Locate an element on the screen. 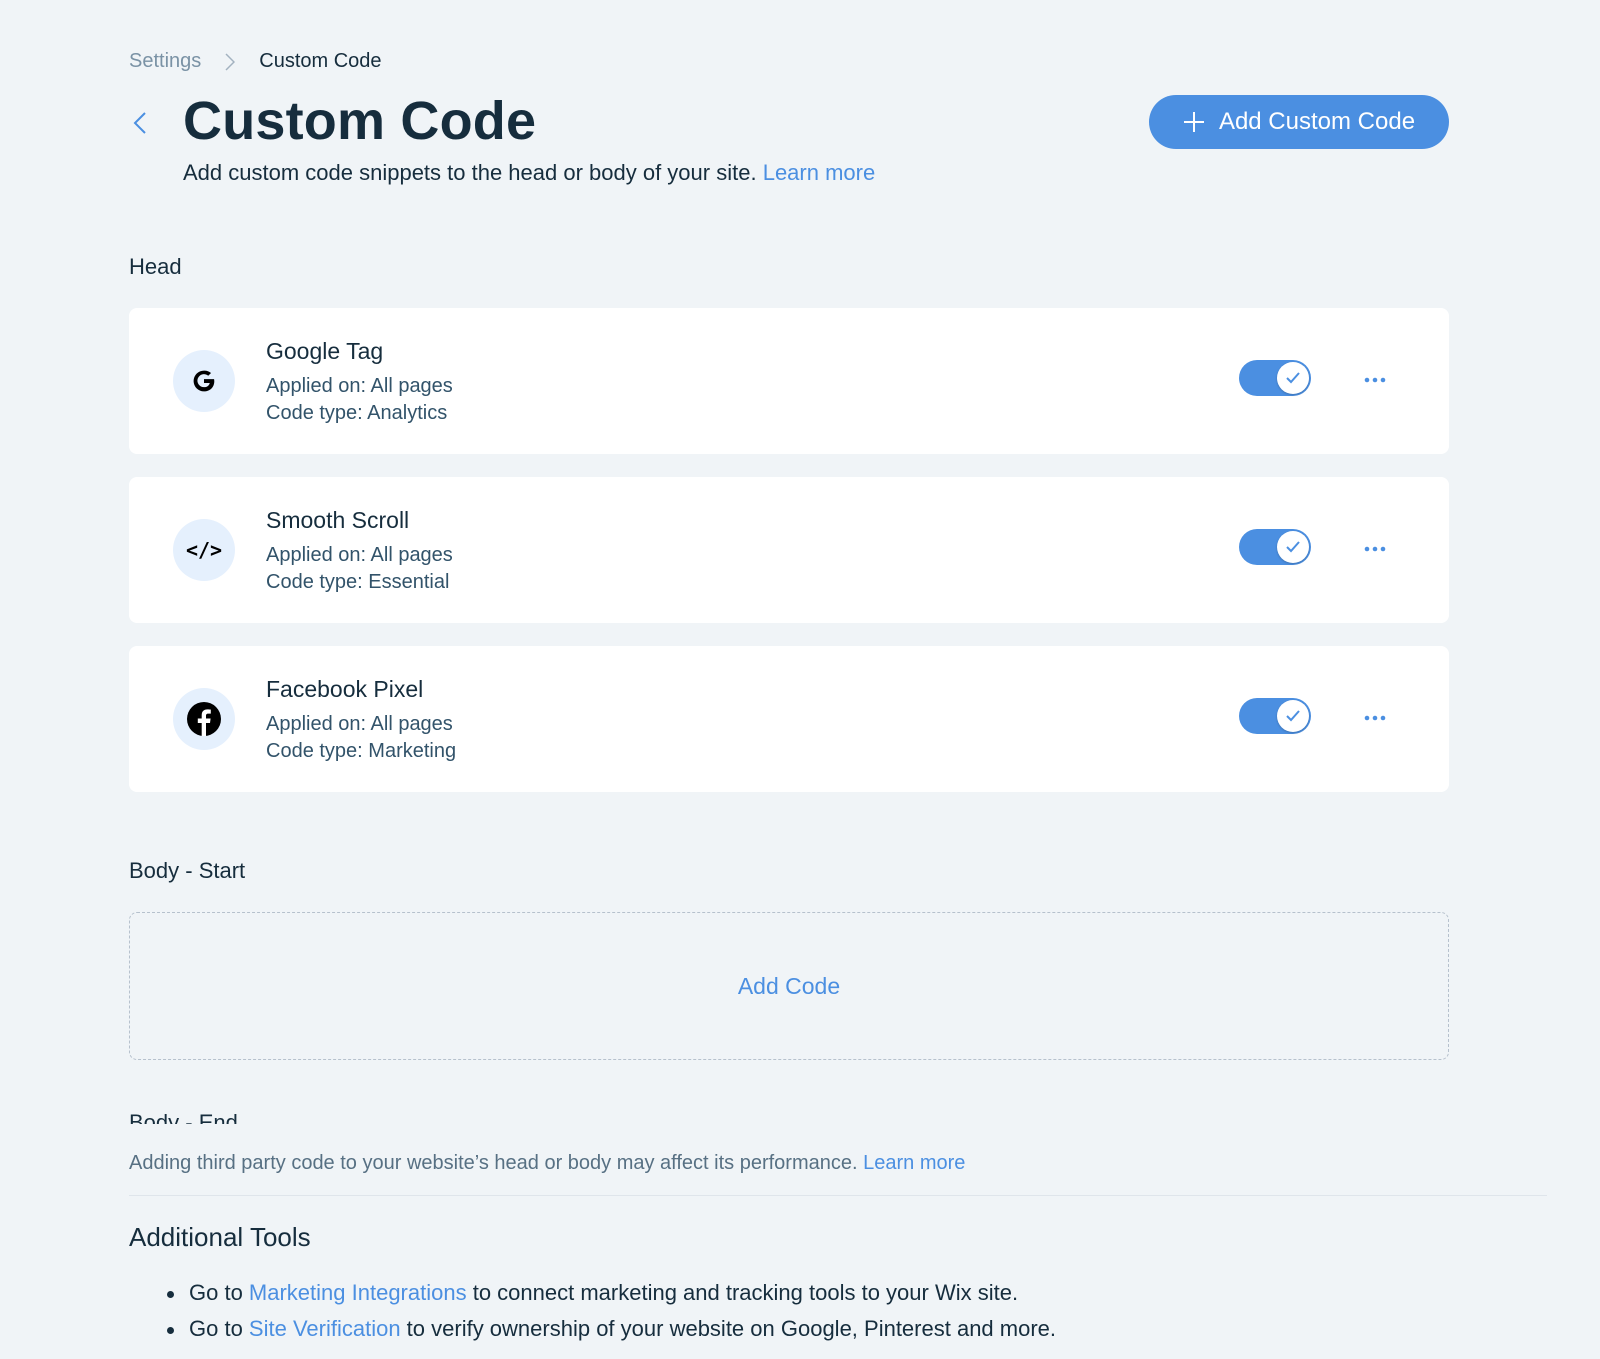  chevron-right-icon is located at coordinates (230, 61).